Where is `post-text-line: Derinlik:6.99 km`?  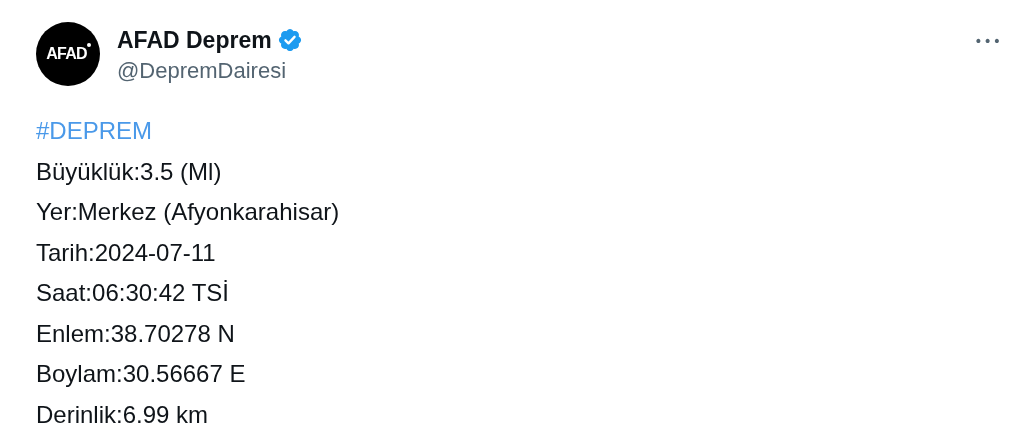
post-text-line: Derinlik:6.99 km is located at coordinates (122, 414).